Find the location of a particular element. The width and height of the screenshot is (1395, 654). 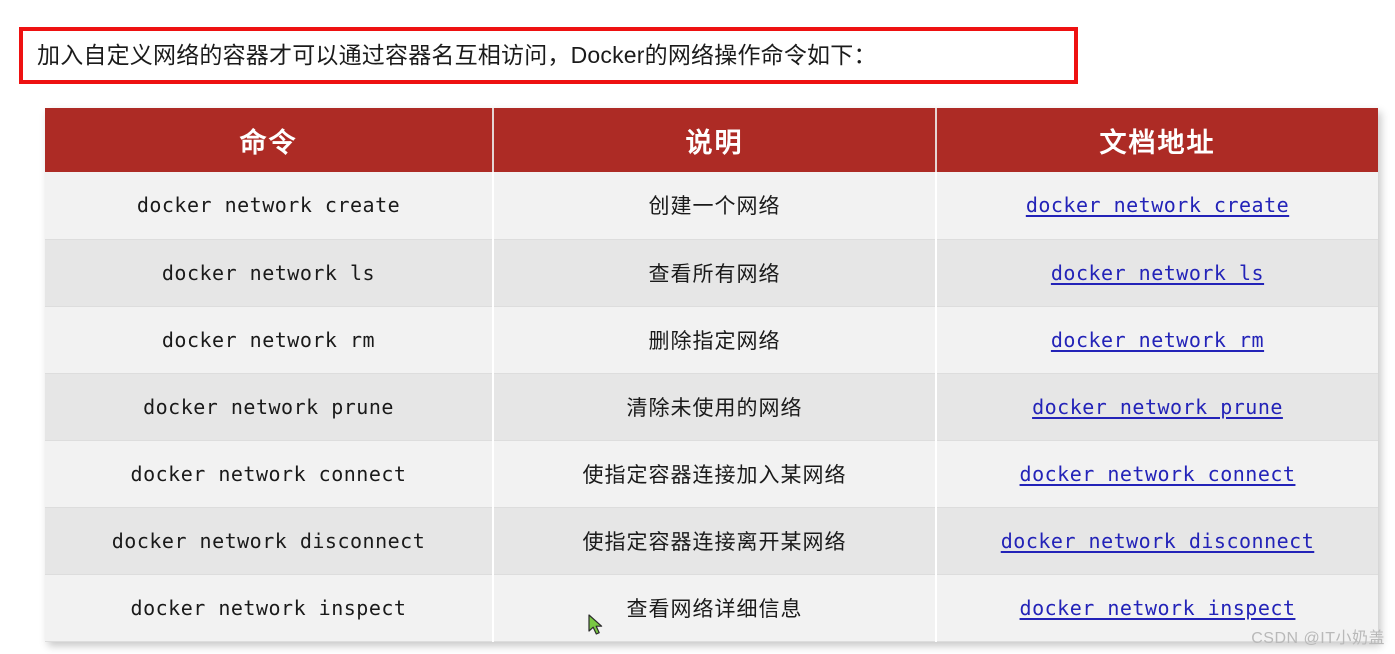

doc-link: docker network create is located at coordinates (1157, 205).